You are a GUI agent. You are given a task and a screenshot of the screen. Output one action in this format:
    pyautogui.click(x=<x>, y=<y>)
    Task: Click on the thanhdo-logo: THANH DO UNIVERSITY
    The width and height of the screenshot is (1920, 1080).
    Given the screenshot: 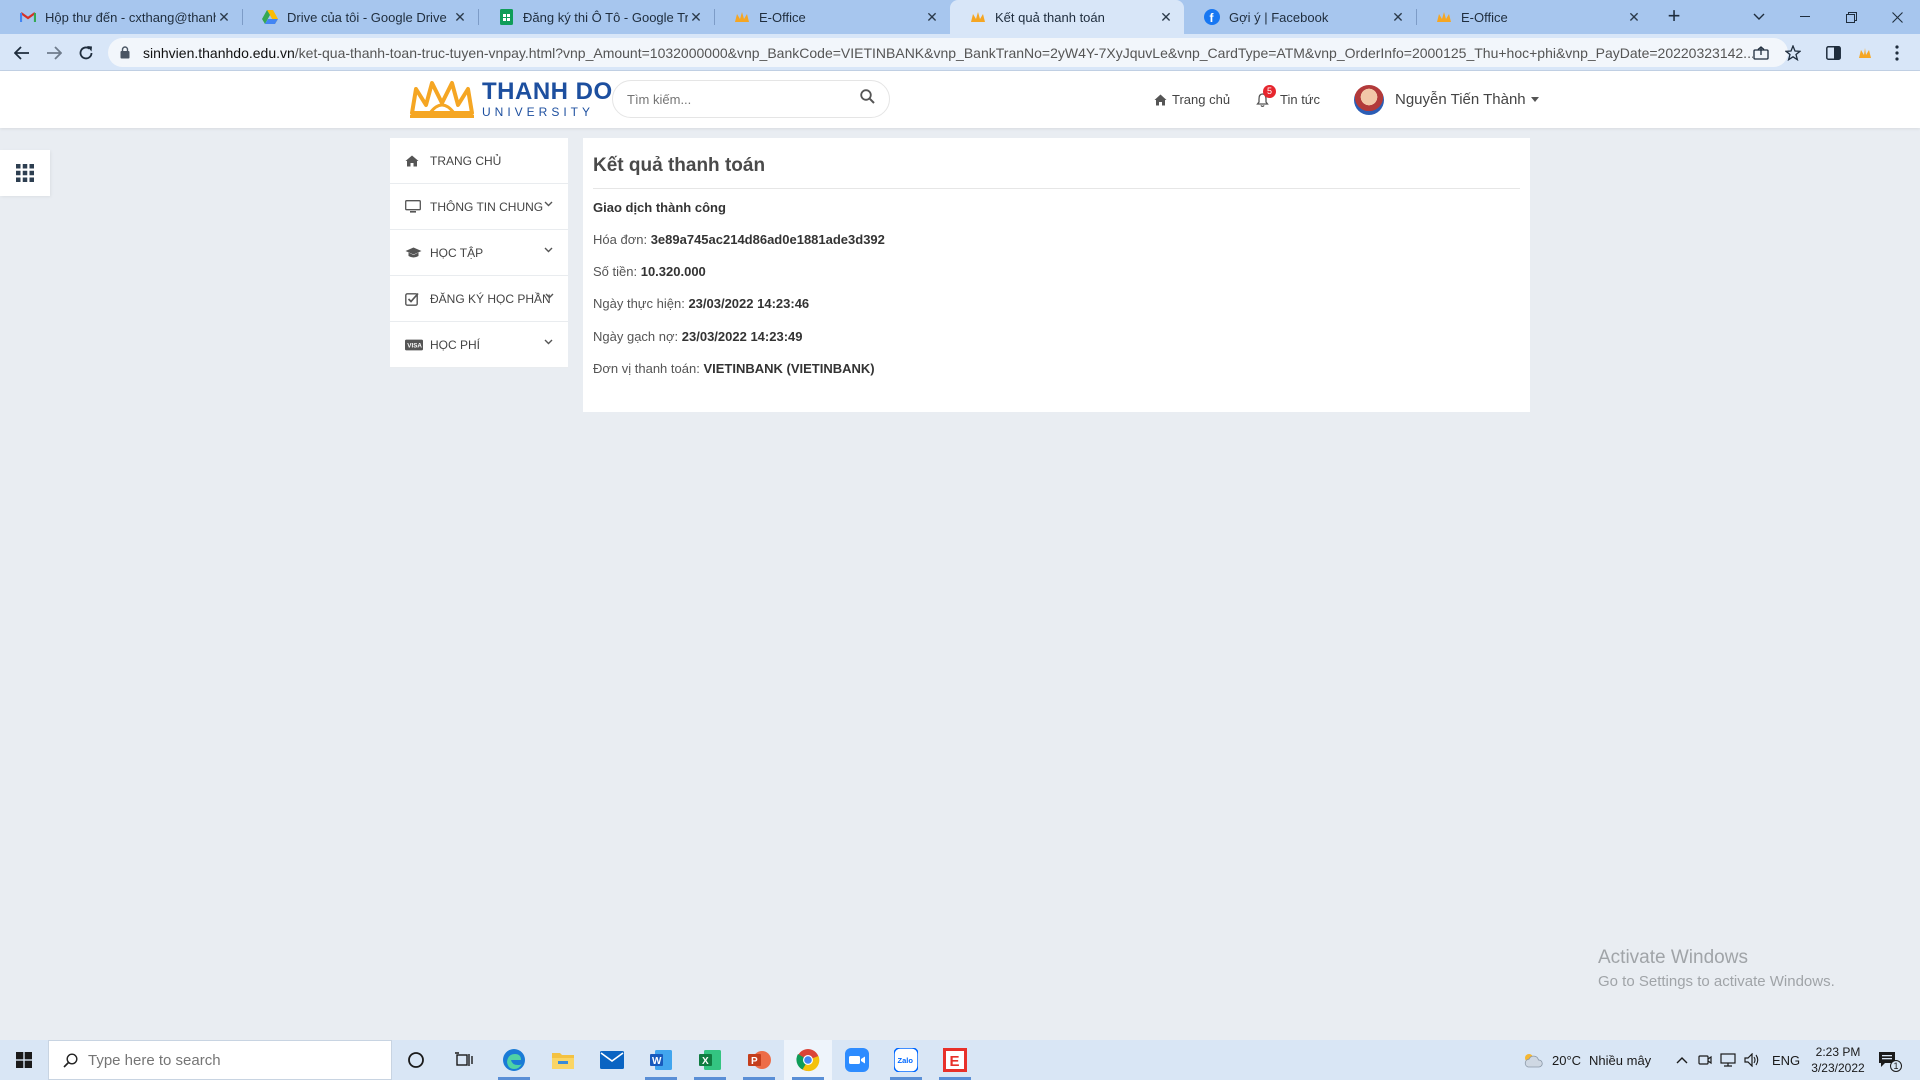 What is the action you would take?
    pyautogui.click(x=509, y=99)
    